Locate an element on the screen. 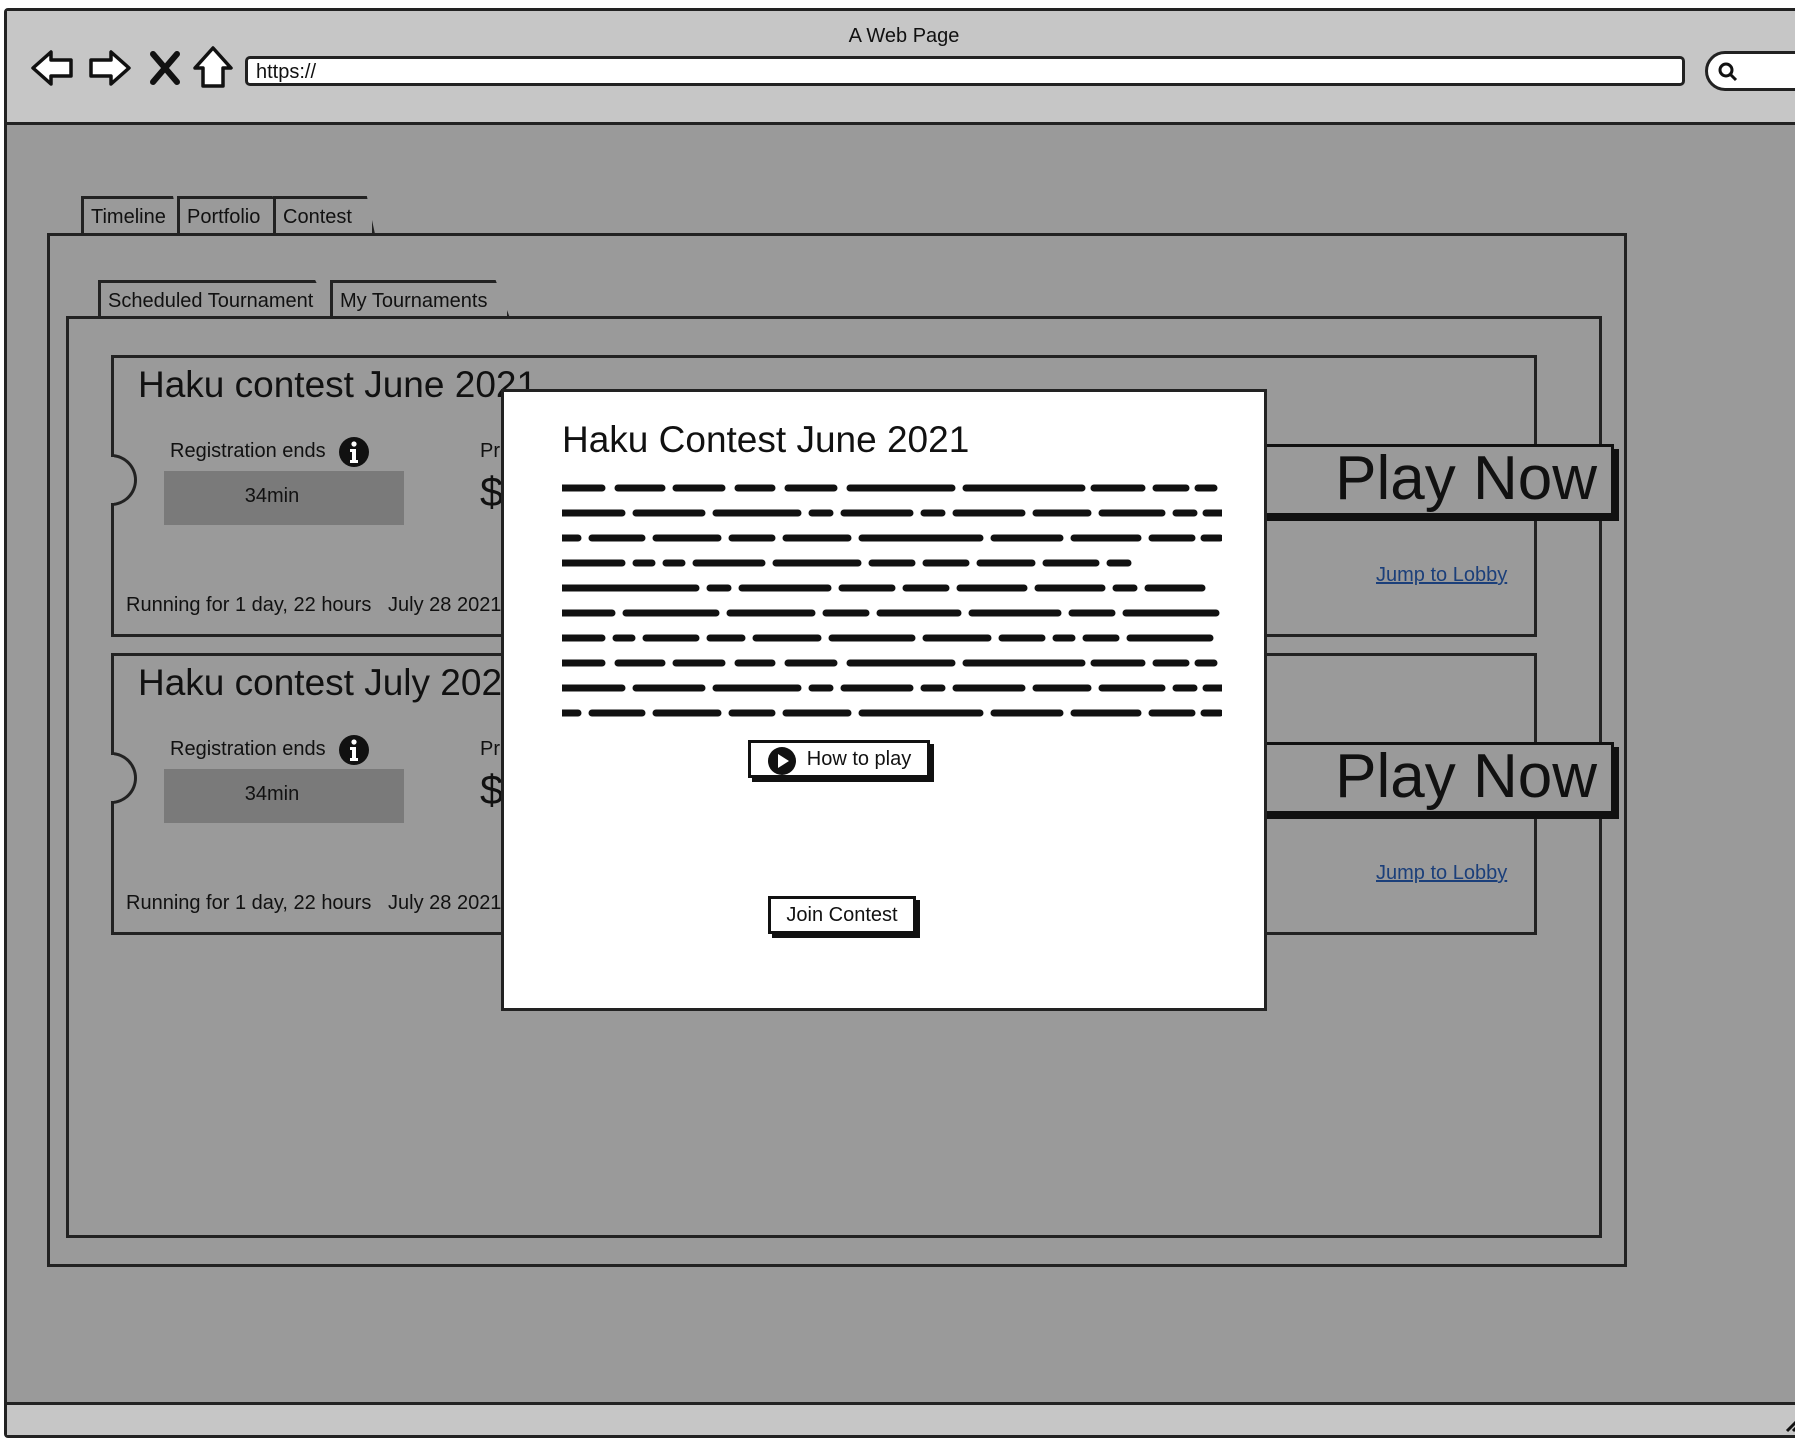 The image size is (1795, 1445). tab-my-tournaments: My Tournaments is located at coordinates (420, 299).